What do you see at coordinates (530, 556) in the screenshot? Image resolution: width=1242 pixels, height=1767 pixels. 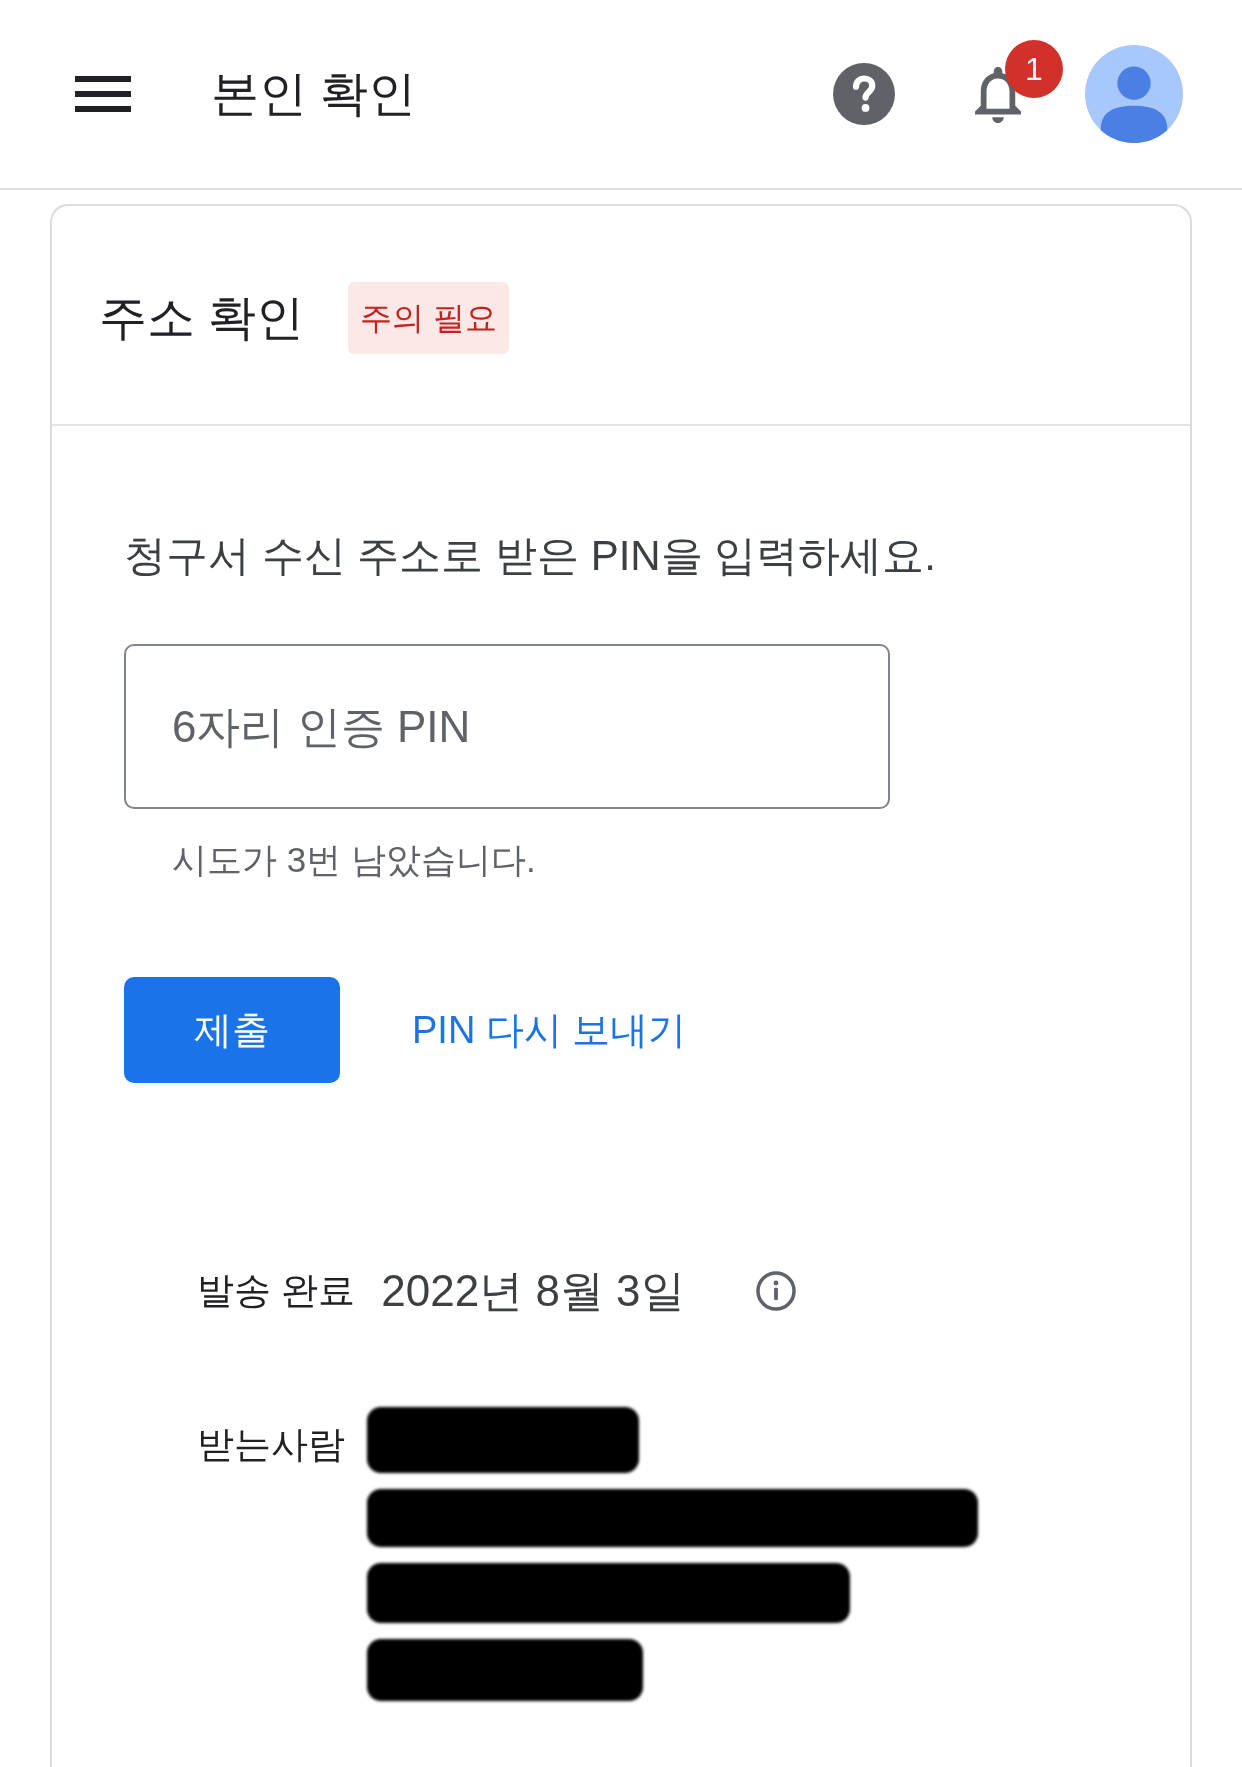 I see `instruction-text: 청구서 수신 주소로 받은 PIN을 입력하세요.` at bounding box center [530, 556].